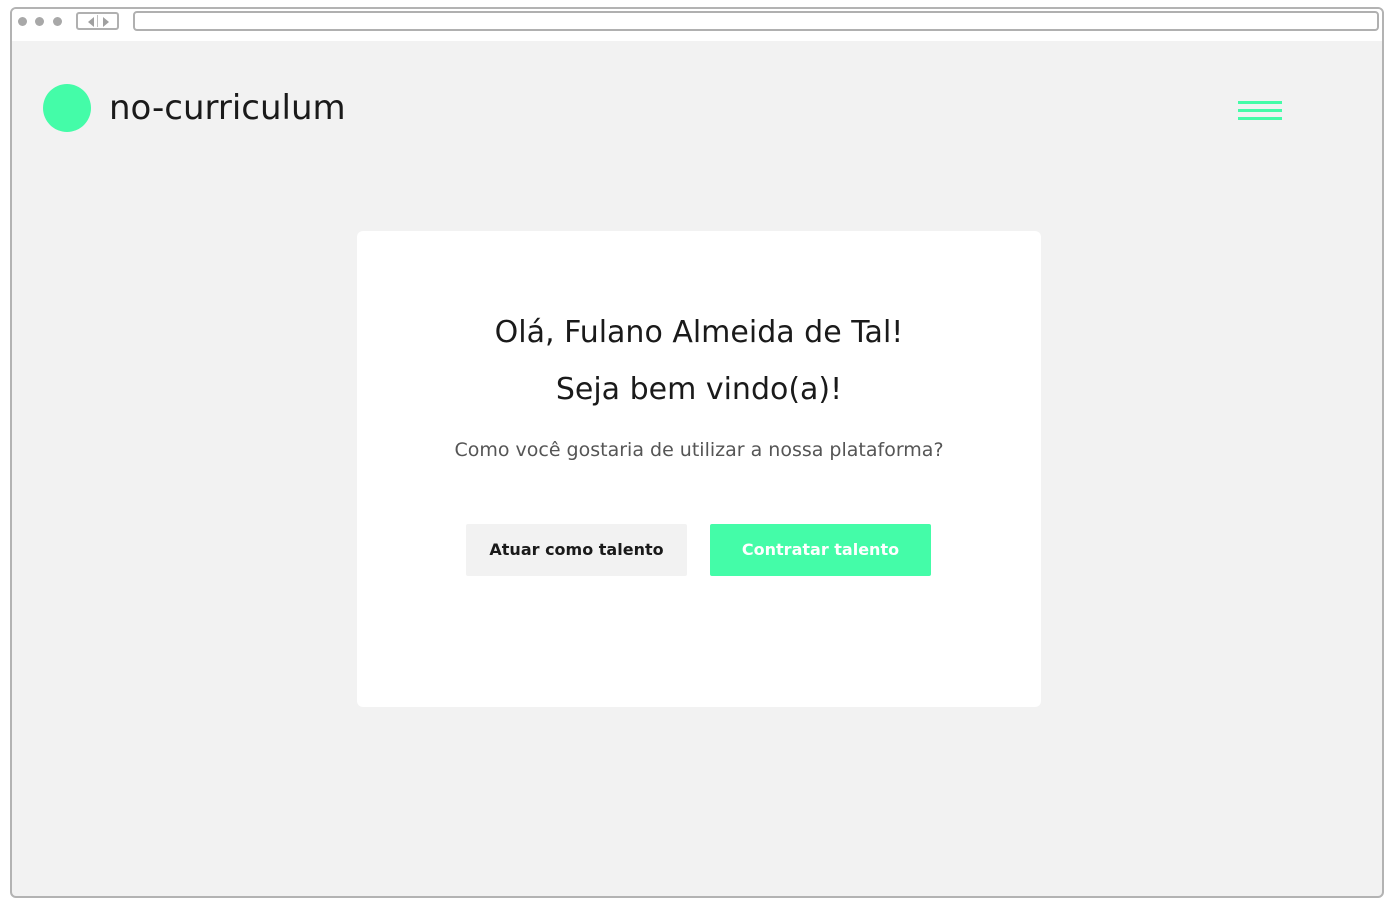  I want to click on hire-talent-button: Contratar talento, so click(820, 550).